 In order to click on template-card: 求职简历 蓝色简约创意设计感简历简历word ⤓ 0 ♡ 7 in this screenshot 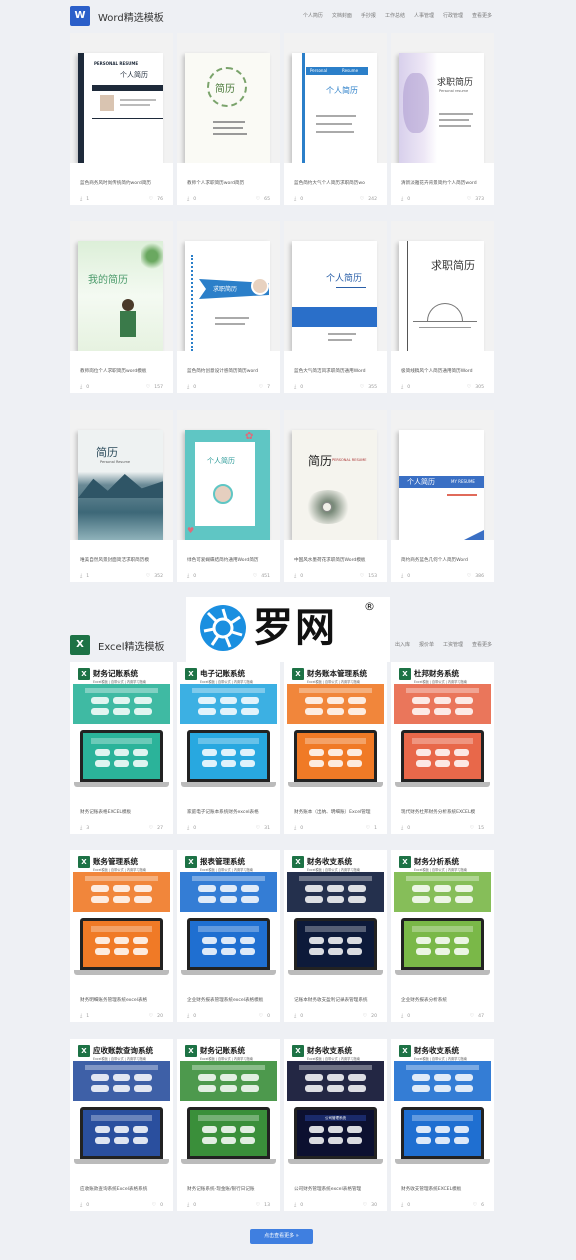, I will do `click(228, 307)`.